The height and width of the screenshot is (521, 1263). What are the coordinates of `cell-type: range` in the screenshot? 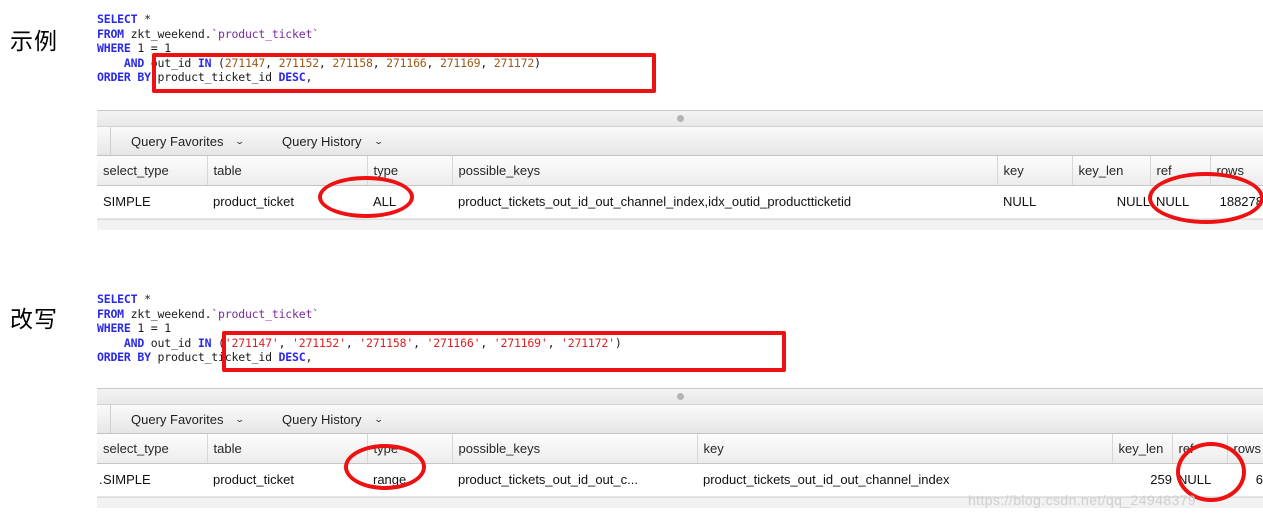 It's located at (409, 480).